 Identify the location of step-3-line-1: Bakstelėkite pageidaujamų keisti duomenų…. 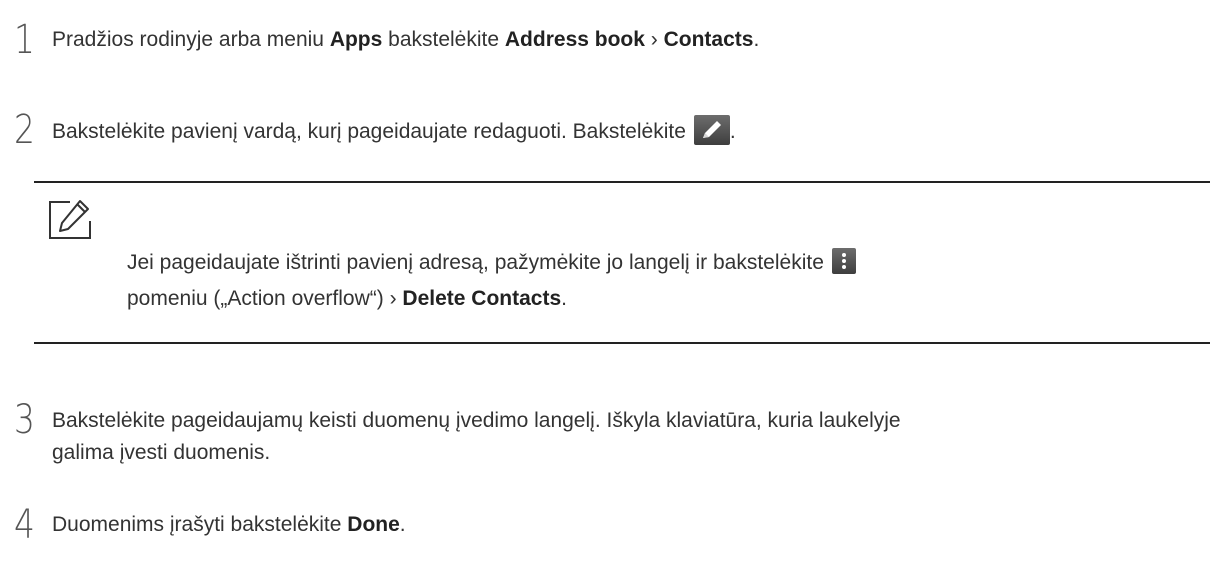
(476, 420).